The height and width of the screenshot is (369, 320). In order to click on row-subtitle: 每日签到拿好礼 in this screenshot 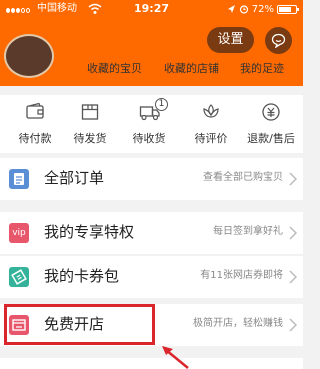, I will do `click(248, 231)`.